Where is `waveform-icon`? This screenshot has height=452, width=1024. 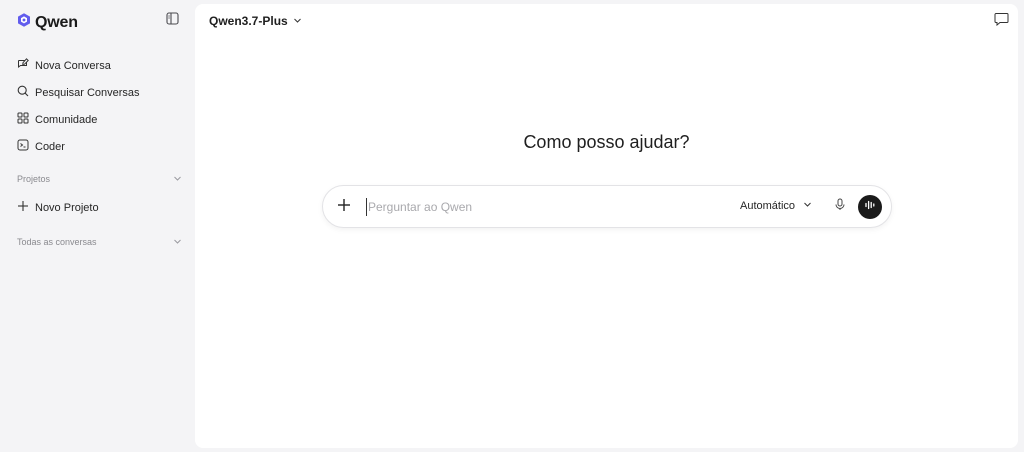 waveform-icon is located at coordinates (870, 207).